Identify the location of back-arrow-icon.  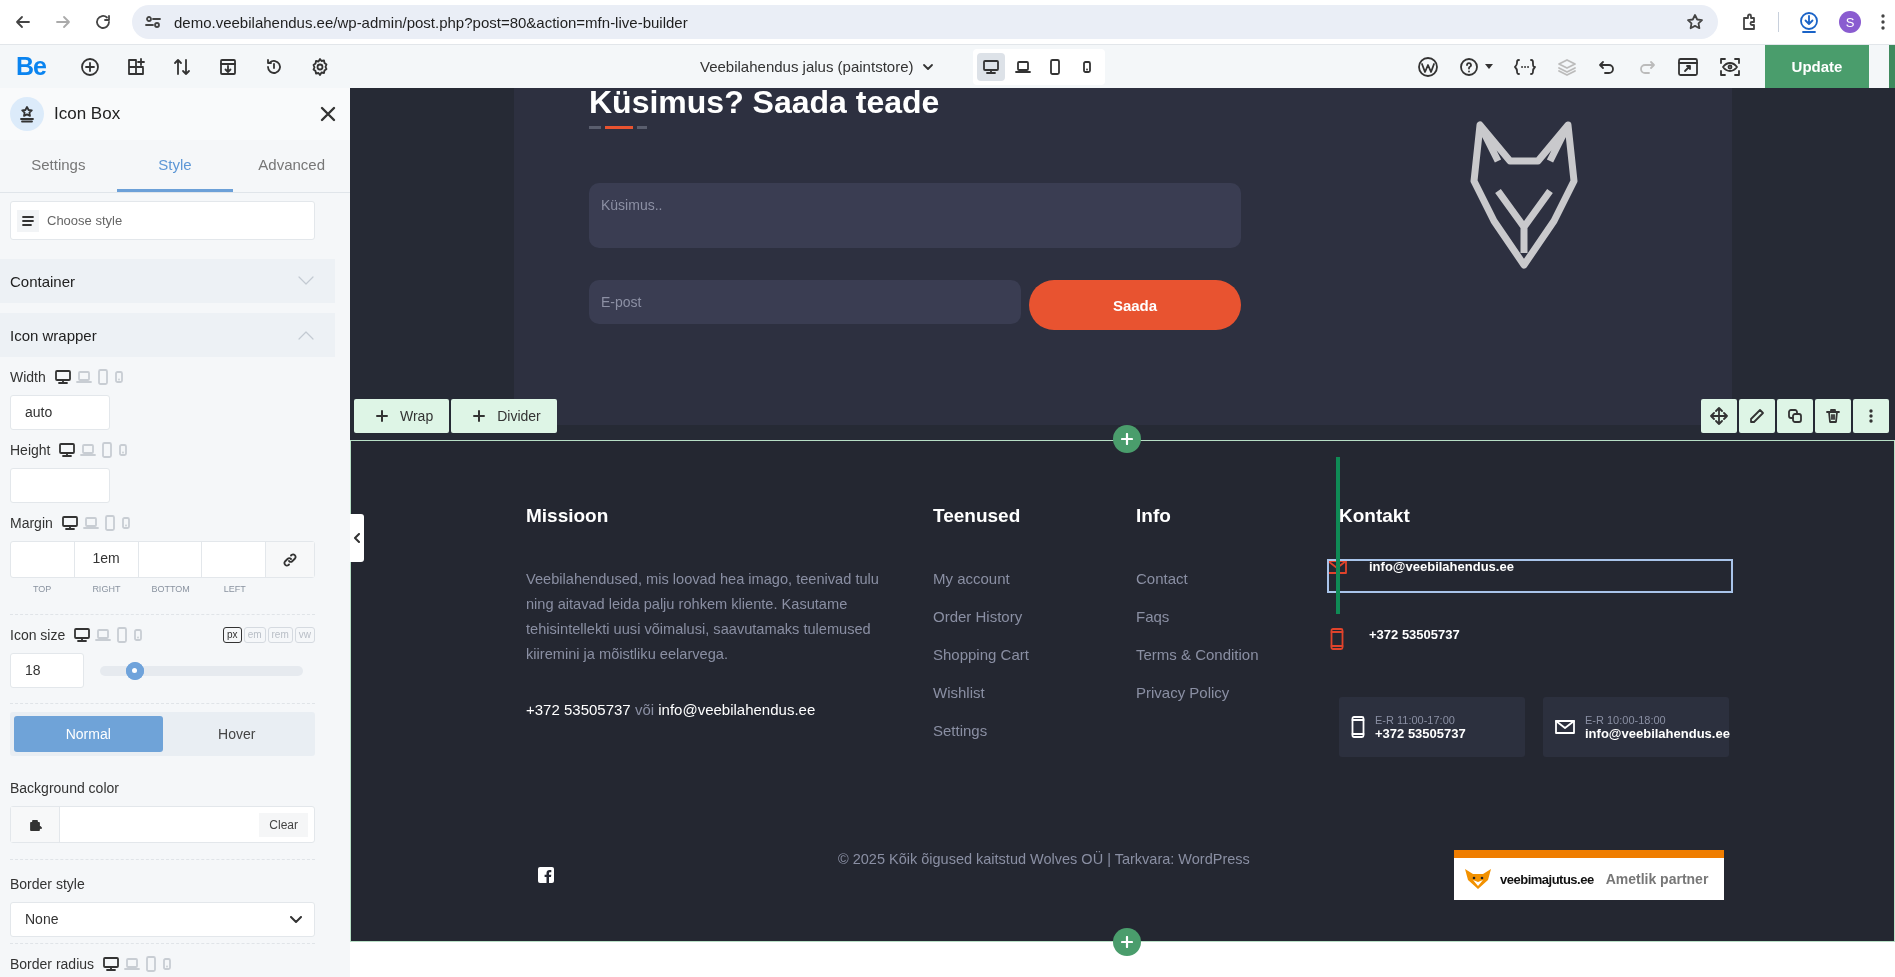
(23, 22).